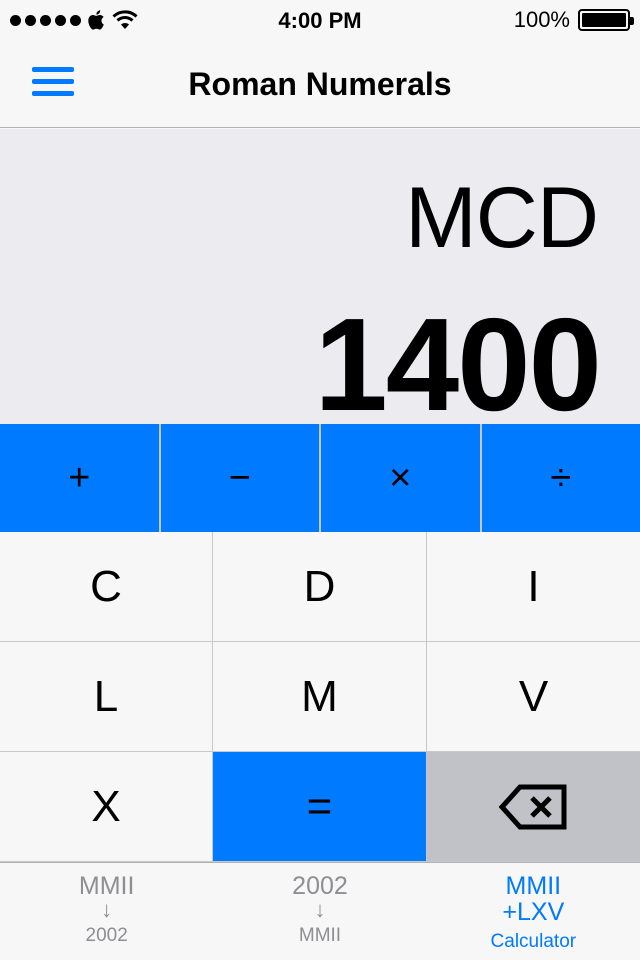 The image size is (640, 960). I want to click on tab-label: Calculator, so click(533, 941).